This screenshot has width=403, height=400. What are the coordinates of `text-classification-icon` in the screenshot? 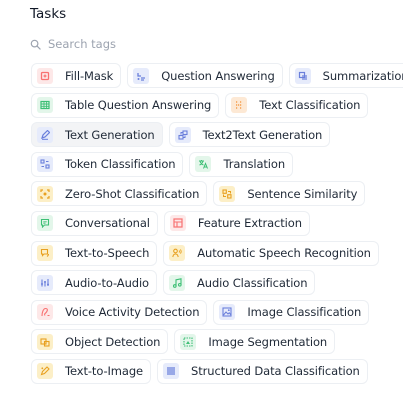 It's located at (239, 105).